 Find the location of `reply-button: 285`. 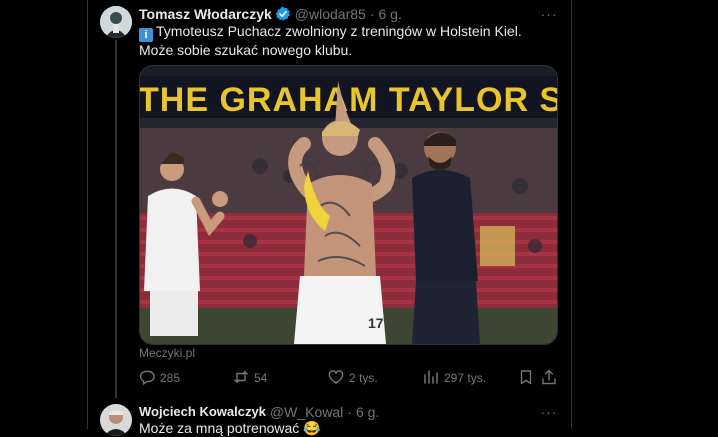

reply-button: 285 is located at coordinates (159, 378).